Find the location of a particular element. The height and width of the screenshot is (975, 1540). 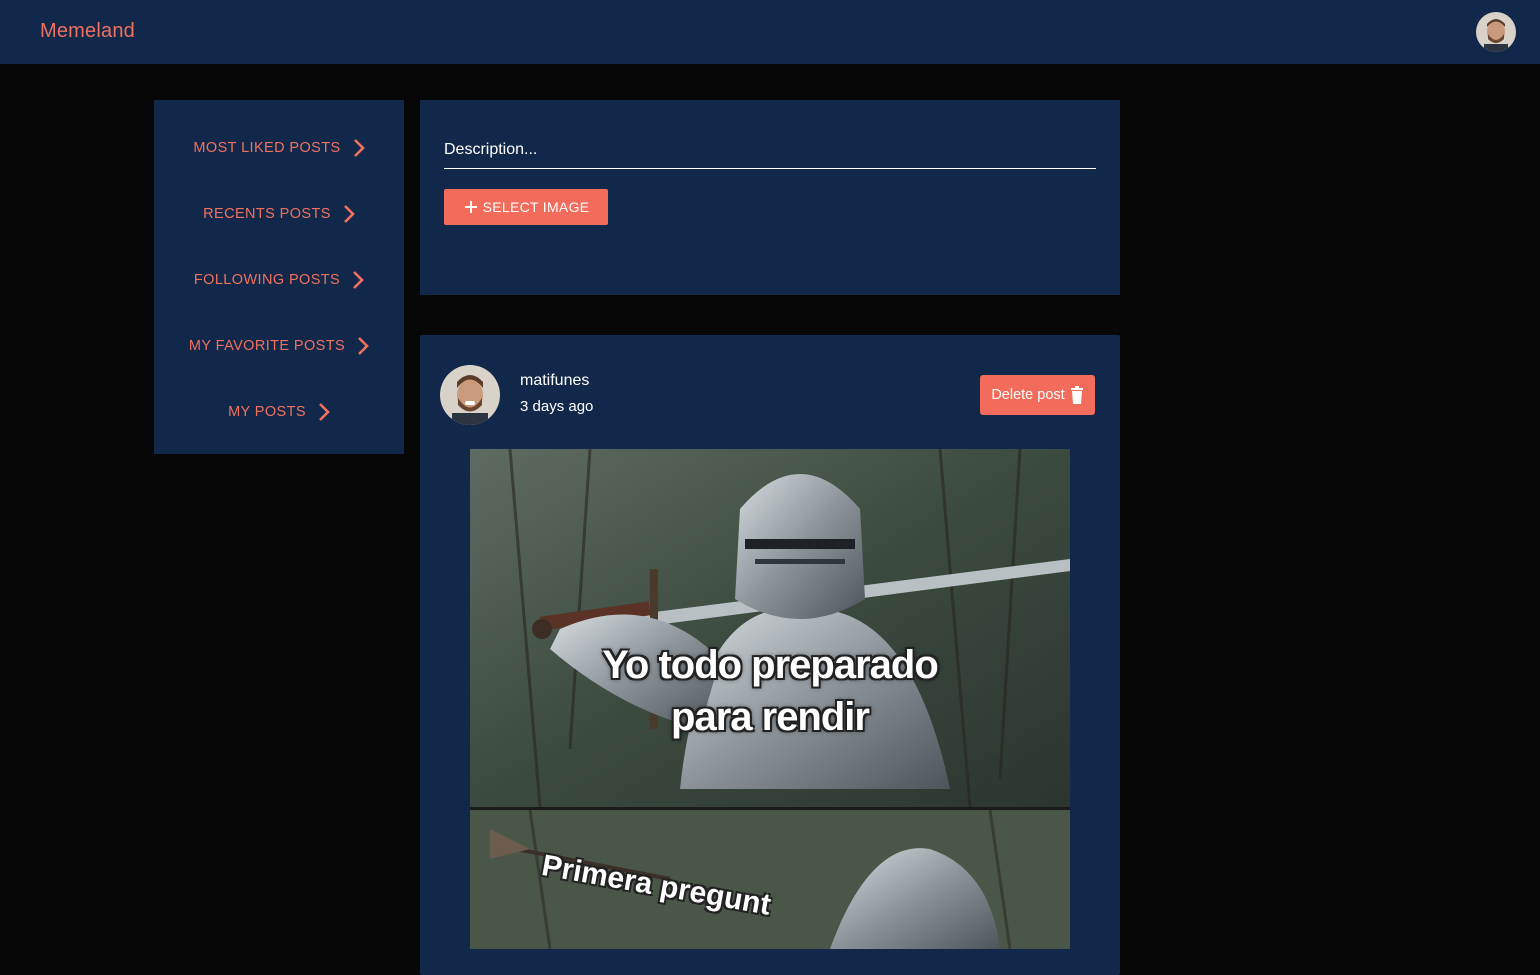

meme-caption-top: Yo todo preparado para rendir is located at coordinates (770, 691).